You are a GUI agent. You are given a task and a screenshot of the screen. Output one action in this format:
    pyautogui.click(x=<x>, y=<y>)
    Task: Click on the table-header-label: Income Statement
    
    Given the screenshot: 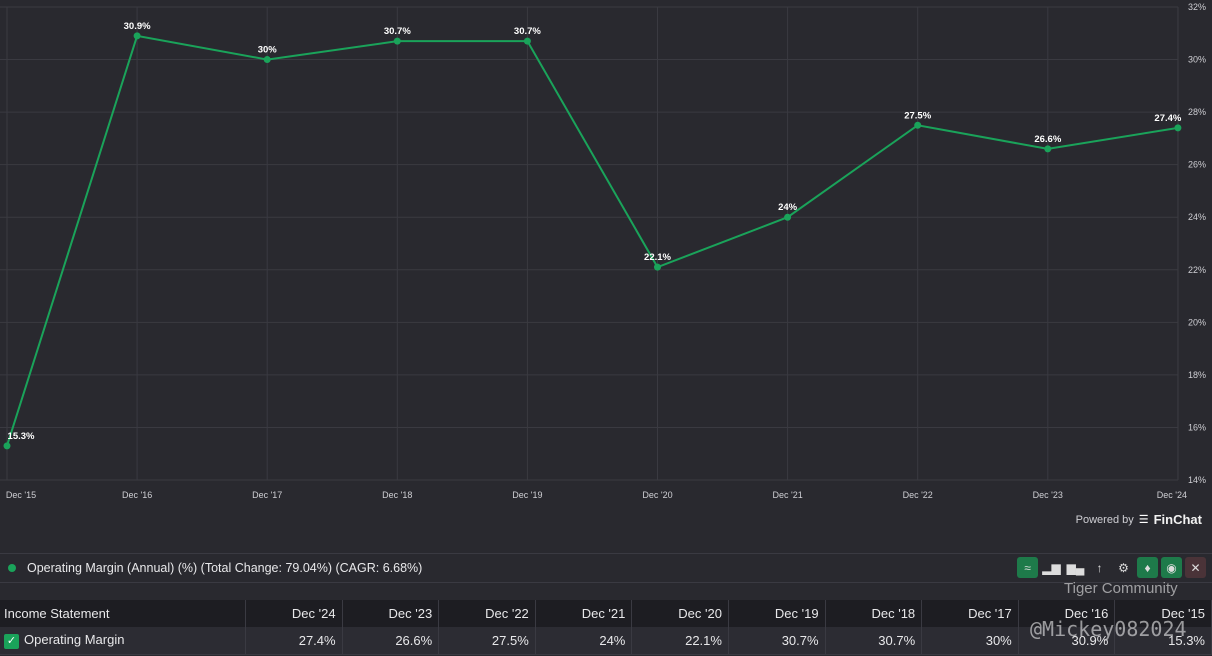 What is the action you would take?
    pyautogui.click(x=123, y=613)
    